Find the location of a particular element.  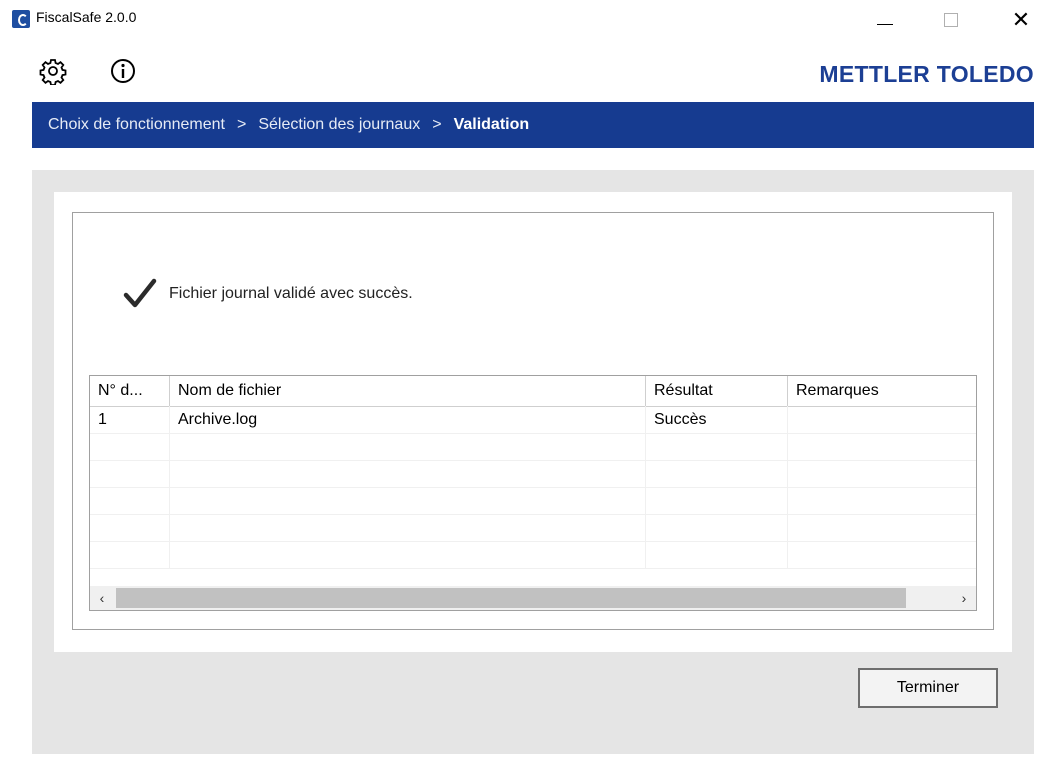

title-bar: FiscalSafe 2.0.0 ✕ is located at coordinates (526, 20).